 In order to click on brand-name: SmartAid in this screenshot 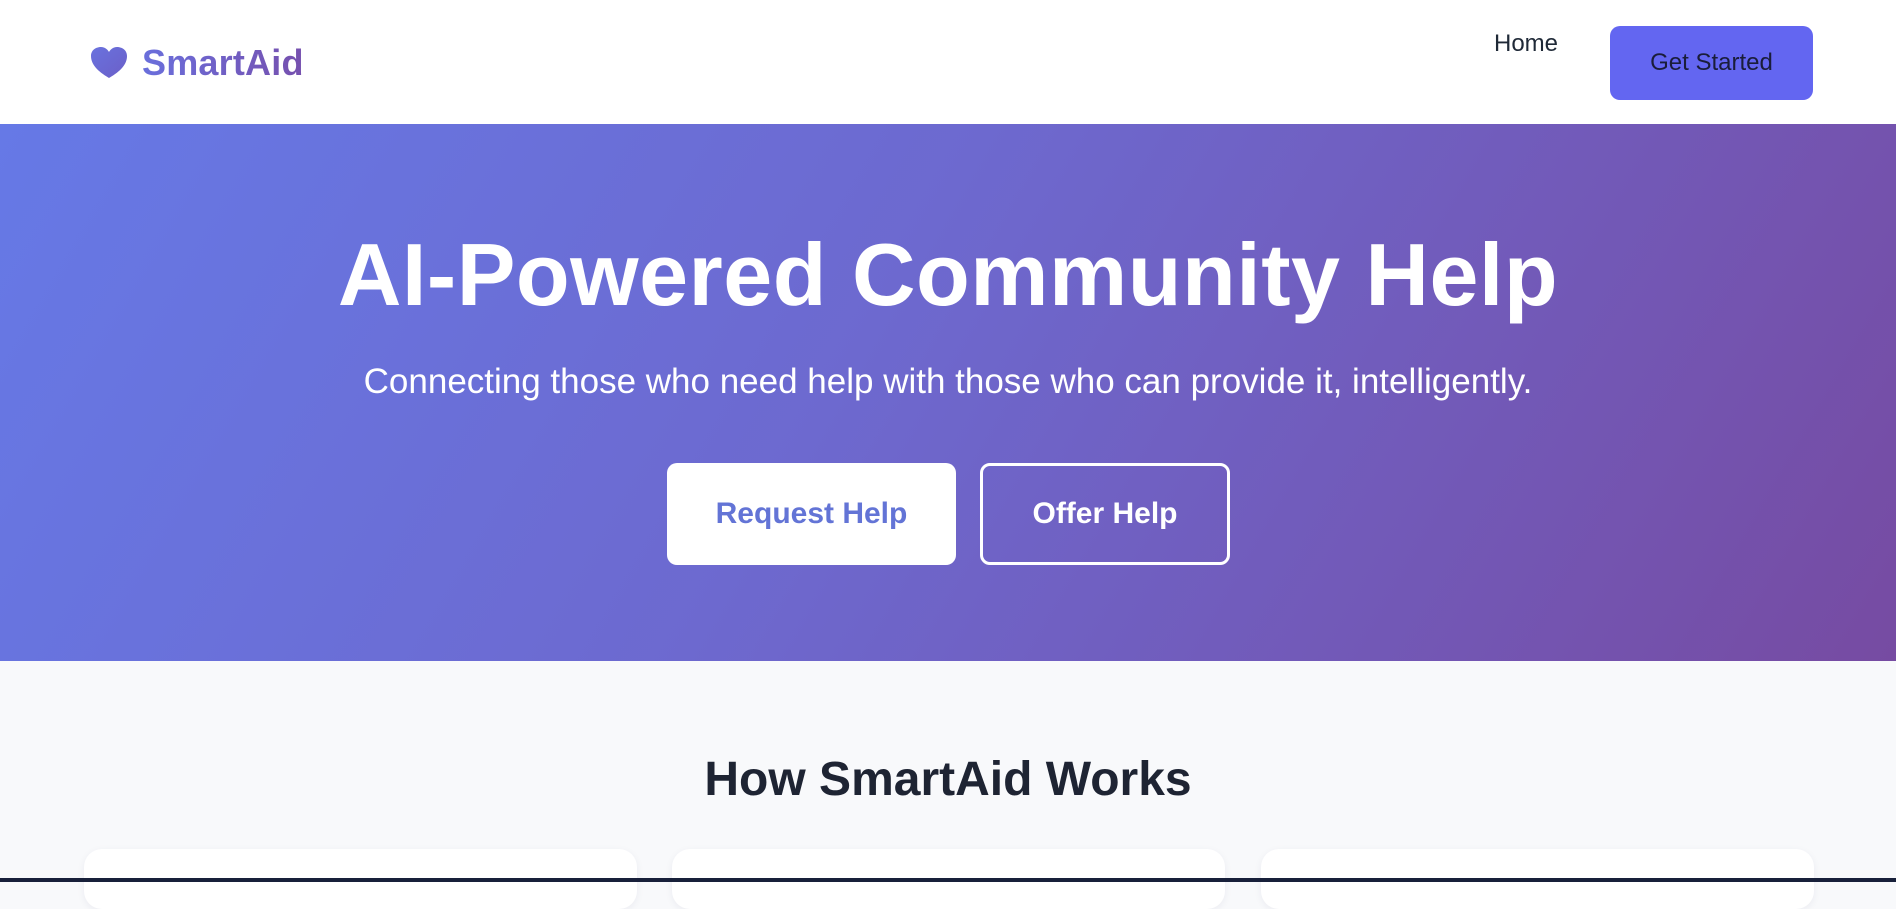, I will do `click(223, 62)`.